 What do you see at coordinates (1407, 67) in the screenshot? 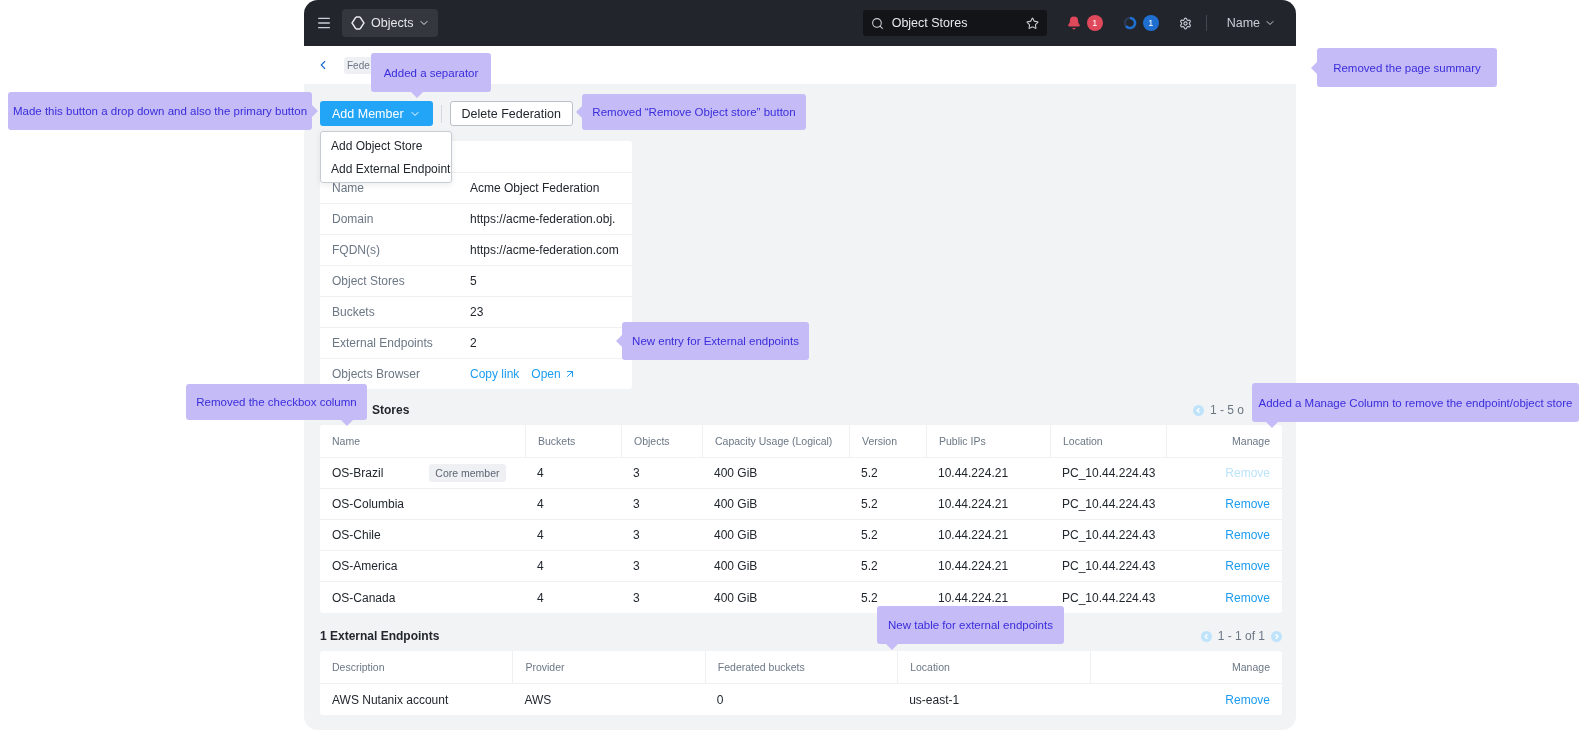
I see `annotation-callout: Removed the page summary` at bounding box center [1407, 67].